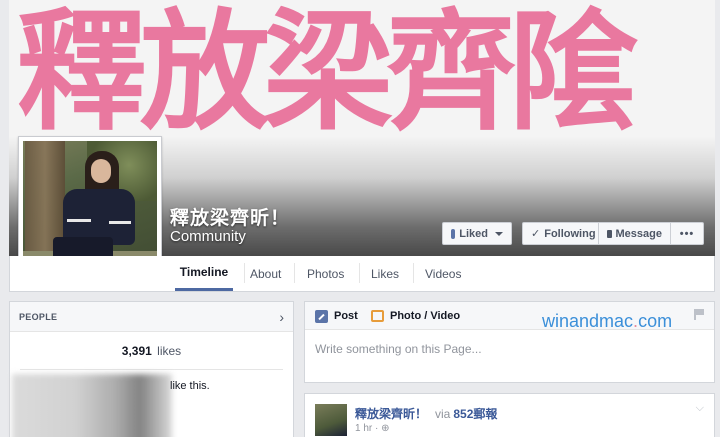 Image resolution: width=720 pixels, height=437 pixels. I want to click on composer-tabs: Post Photo / Video winandmac.com, so click(509, 317).